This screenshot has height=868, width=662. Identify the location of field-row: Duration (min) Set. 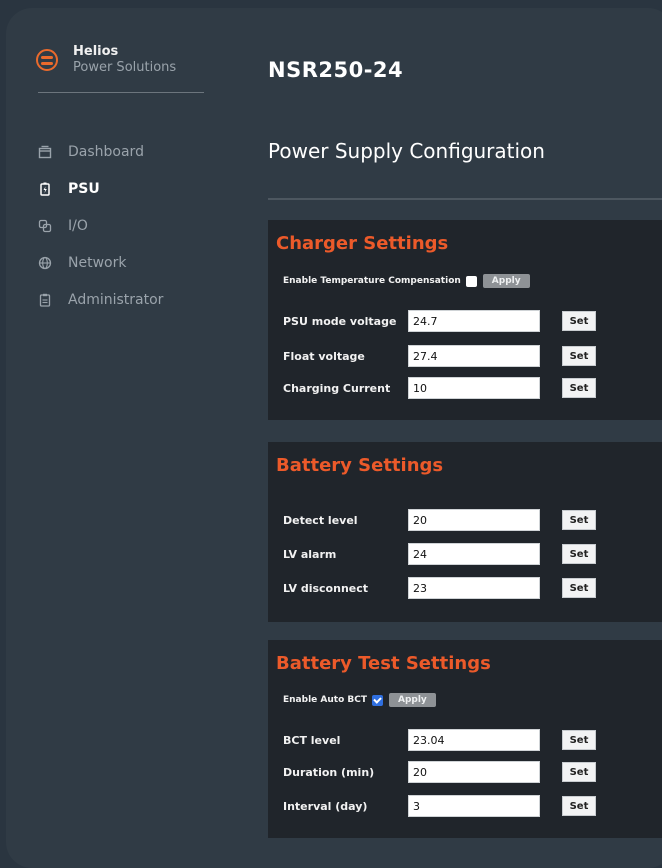
(439, 772).